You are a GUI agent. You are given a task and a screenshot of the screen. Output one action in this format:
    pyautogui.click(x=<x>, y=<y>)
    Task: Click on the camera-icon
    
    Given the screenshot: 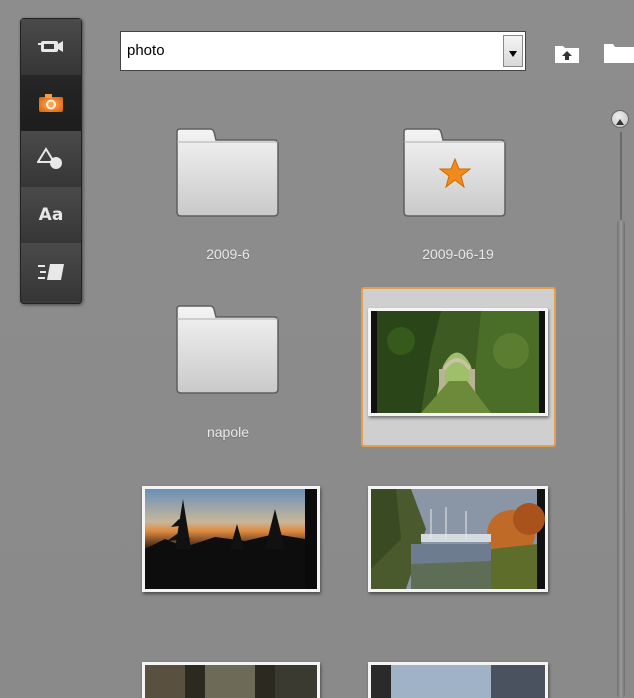 What is the action you would take?
    pyautogui.click(x=51, y=103)
    